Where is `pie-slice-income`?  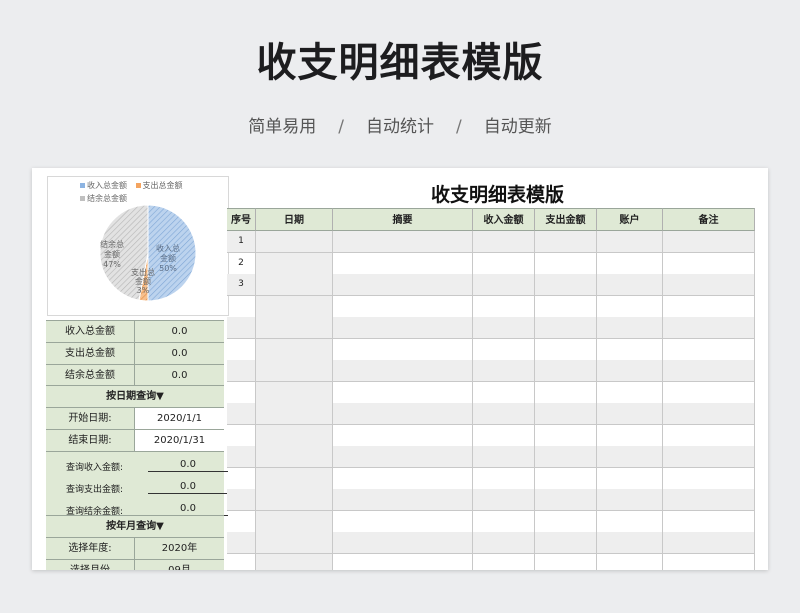
pie-slice-income is located at coordinates (172, 253).